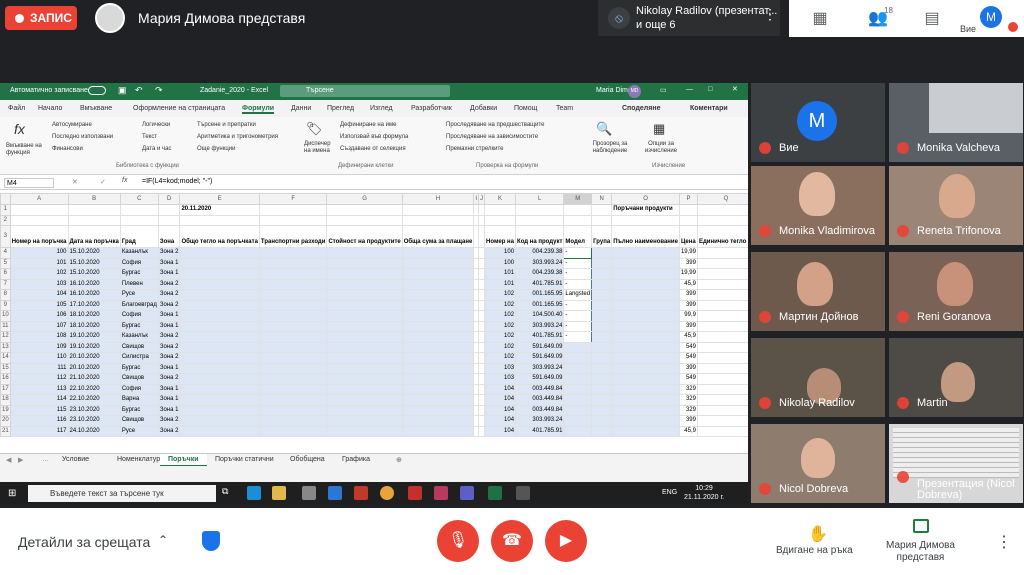 This screenshot has height=575, width=1024. Describe the element at coordinates (368, 125) in the screenshot. I see `define-name-button: Дефиниране на име` at that location.